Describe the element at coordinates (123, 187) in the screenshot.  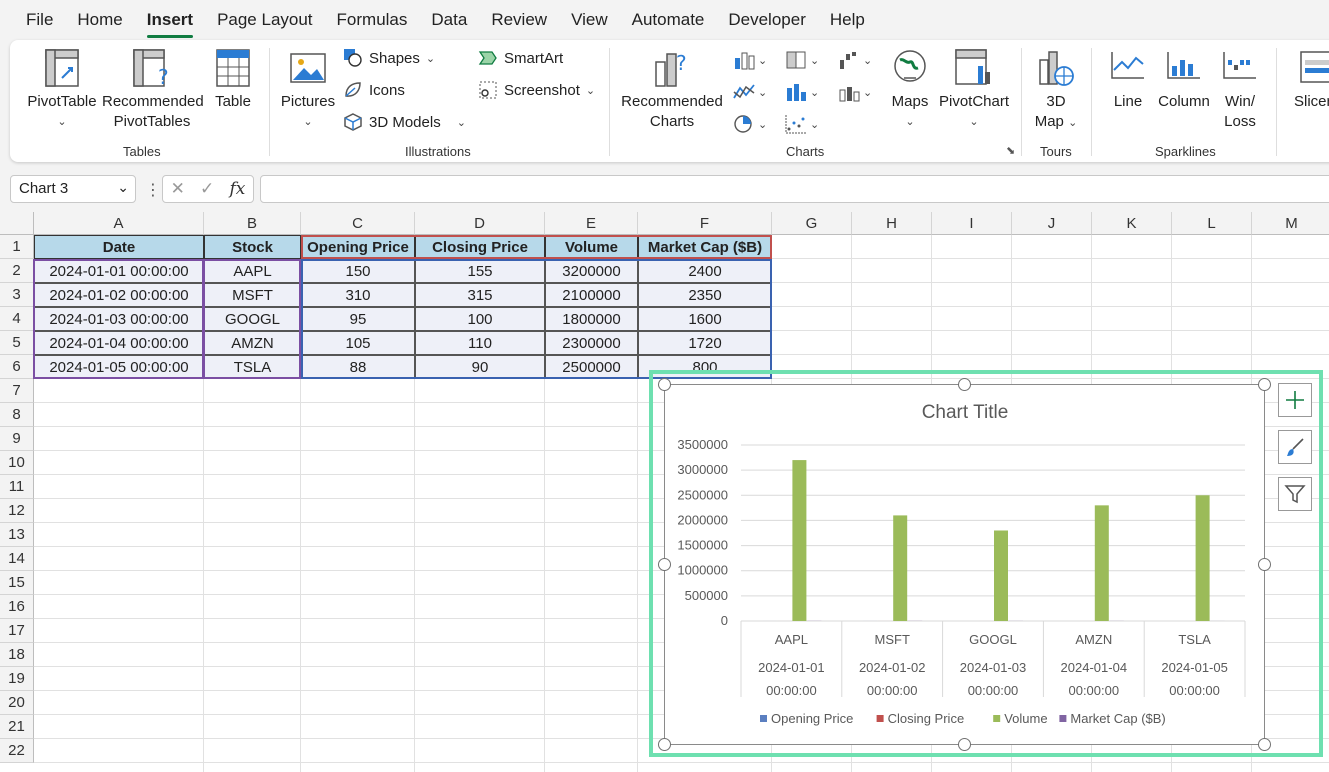
I see `chevron-down-icon: ⌄` at that location.